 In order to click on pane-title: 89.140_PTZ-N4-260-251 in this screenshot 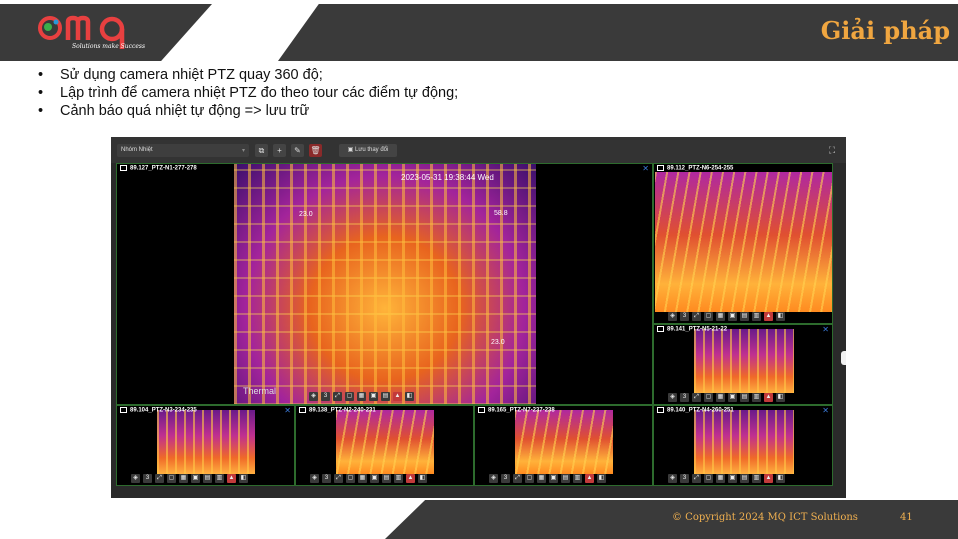, I will do `click(695, 410)`.